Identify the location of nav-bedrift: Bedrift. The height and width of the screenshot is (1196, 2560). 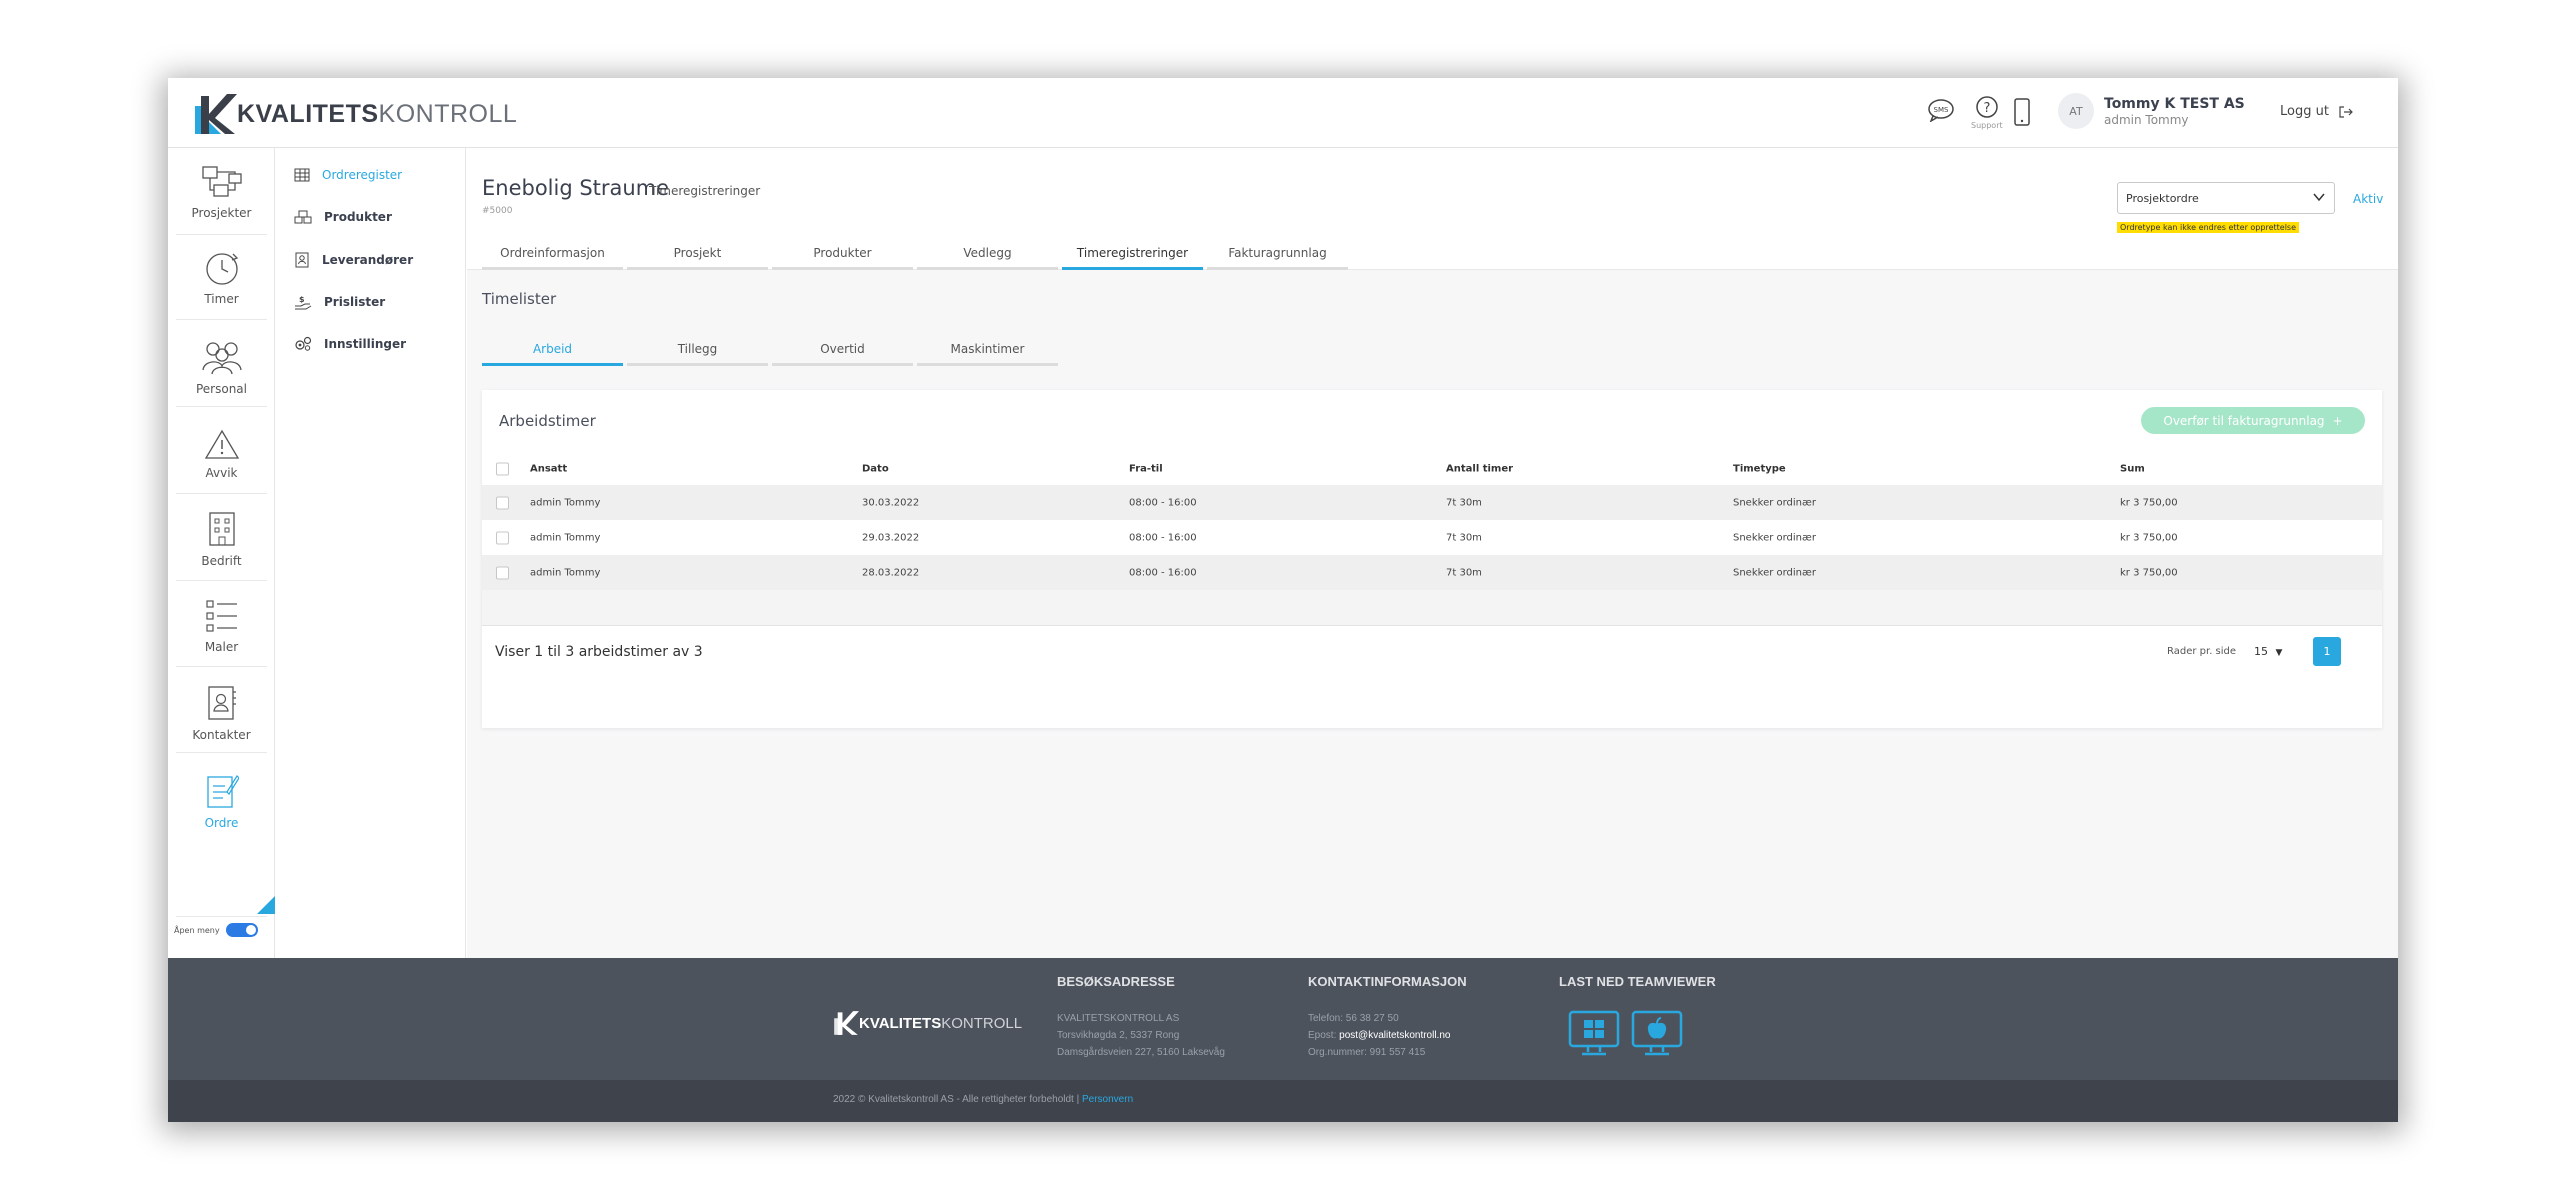
(221, 539).